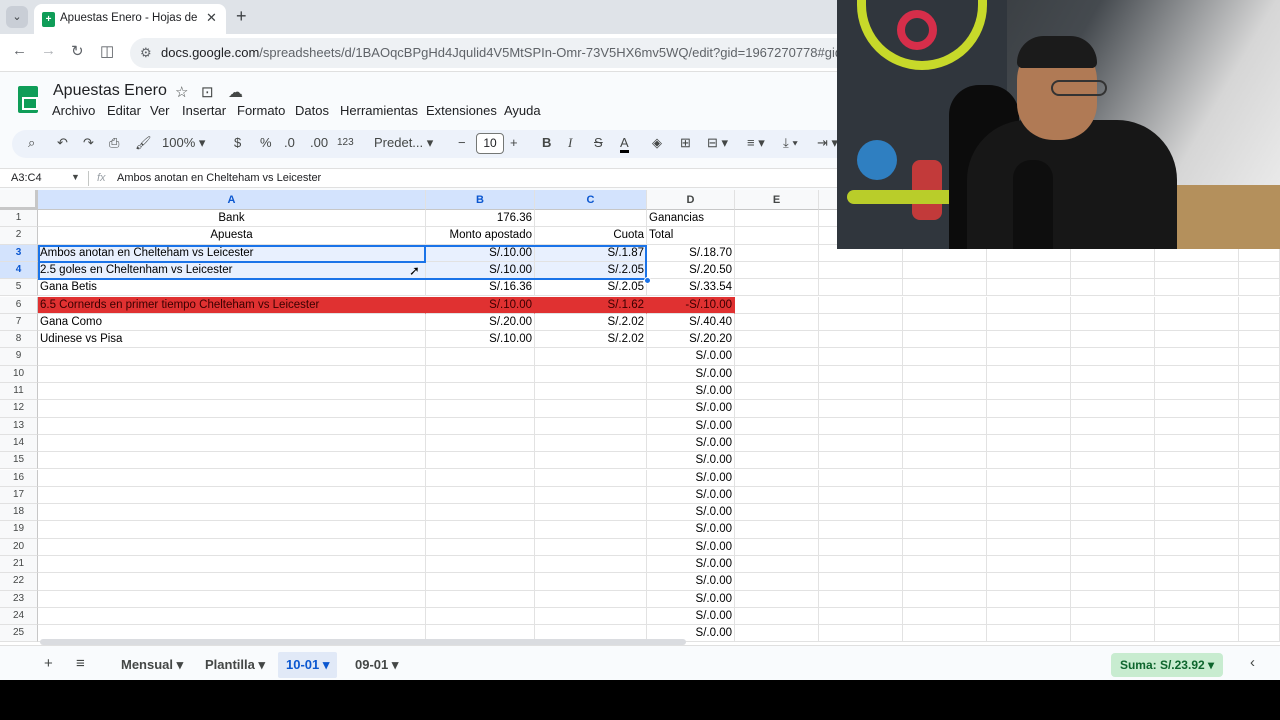 The image size is (1280, 720). I want to click on row-header: 23, so click(19, 599).